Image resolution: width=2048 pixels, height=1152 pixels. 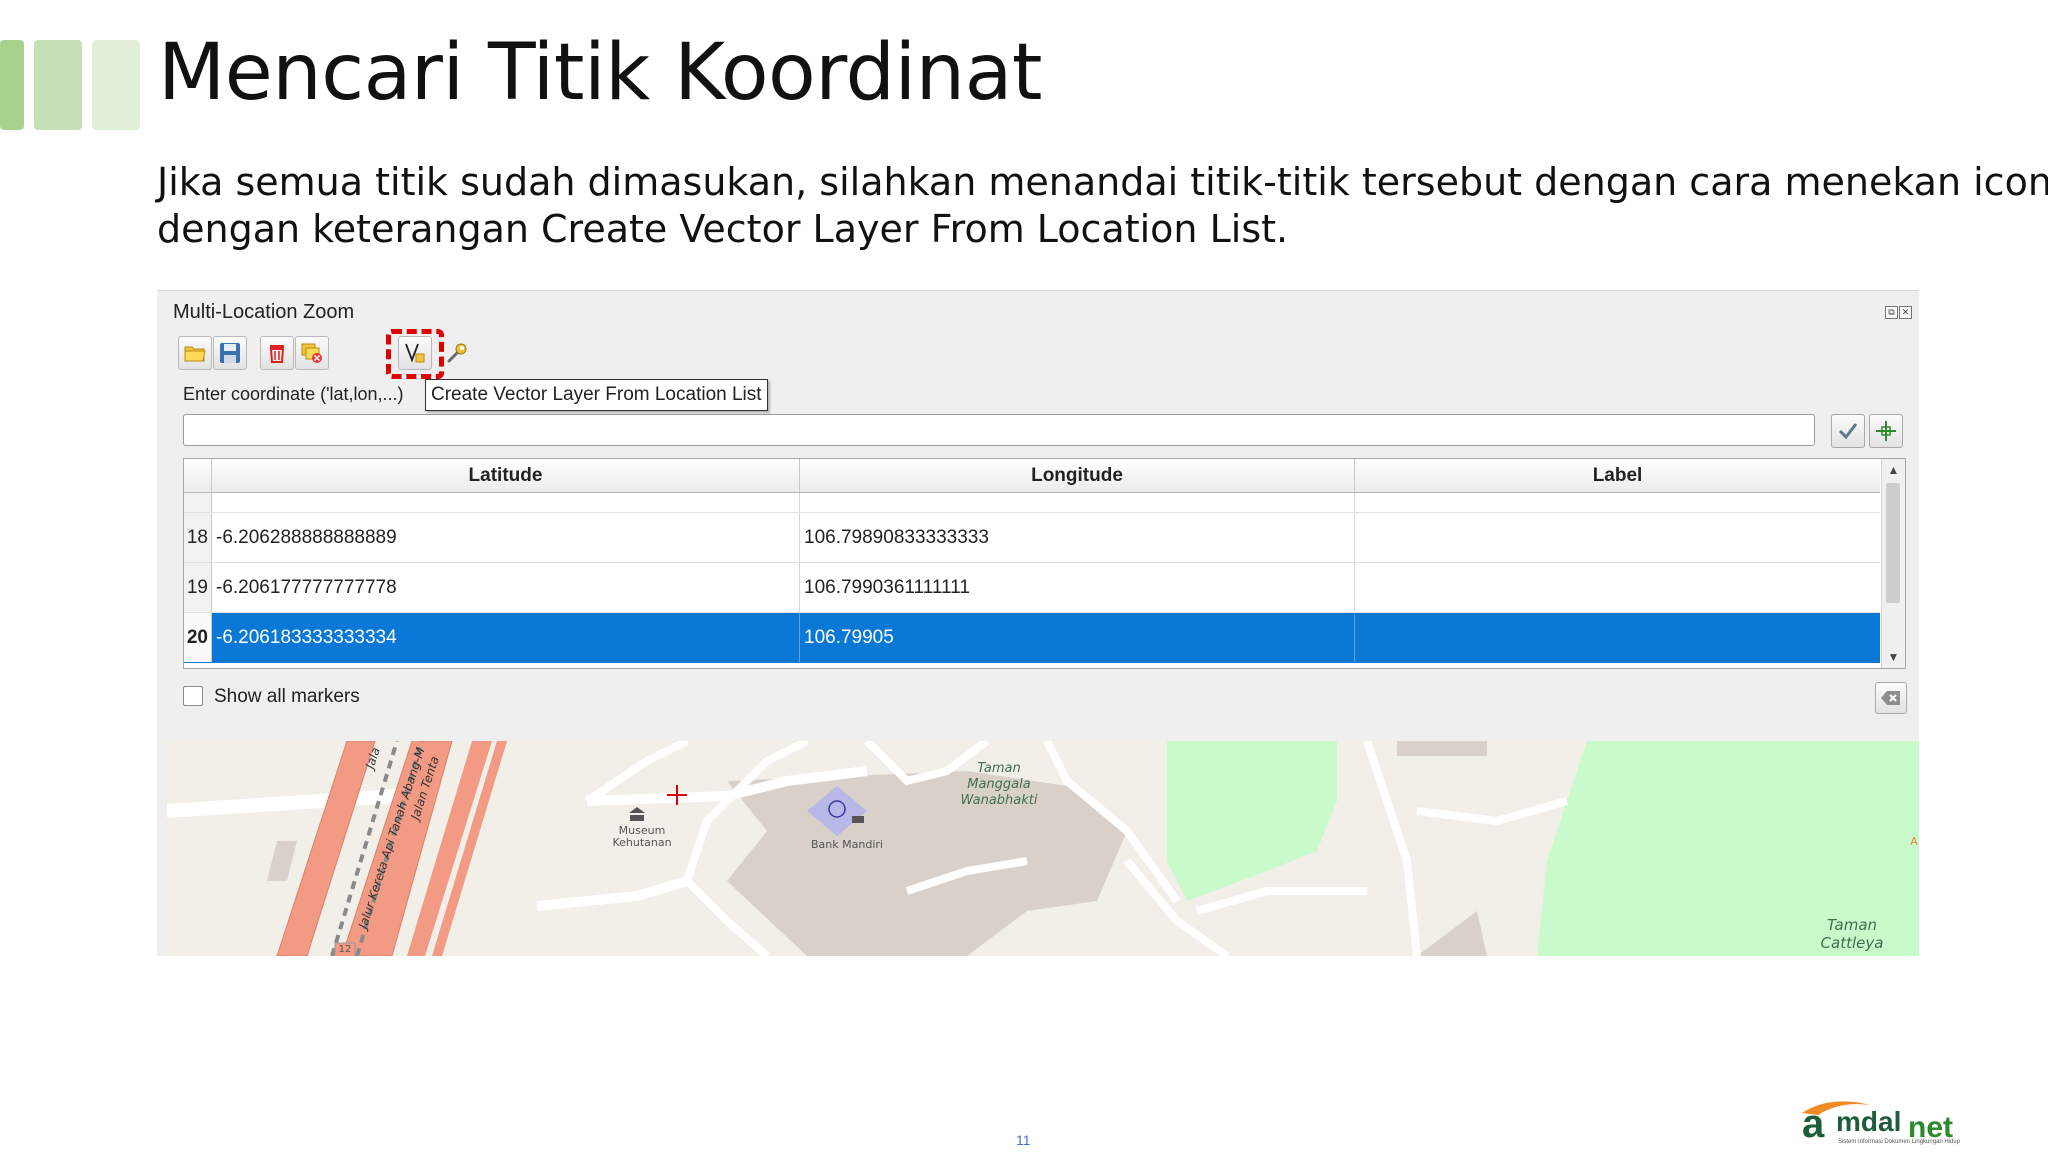 I want to click on logo-text-a: a, so click(x=1813, y=1123).